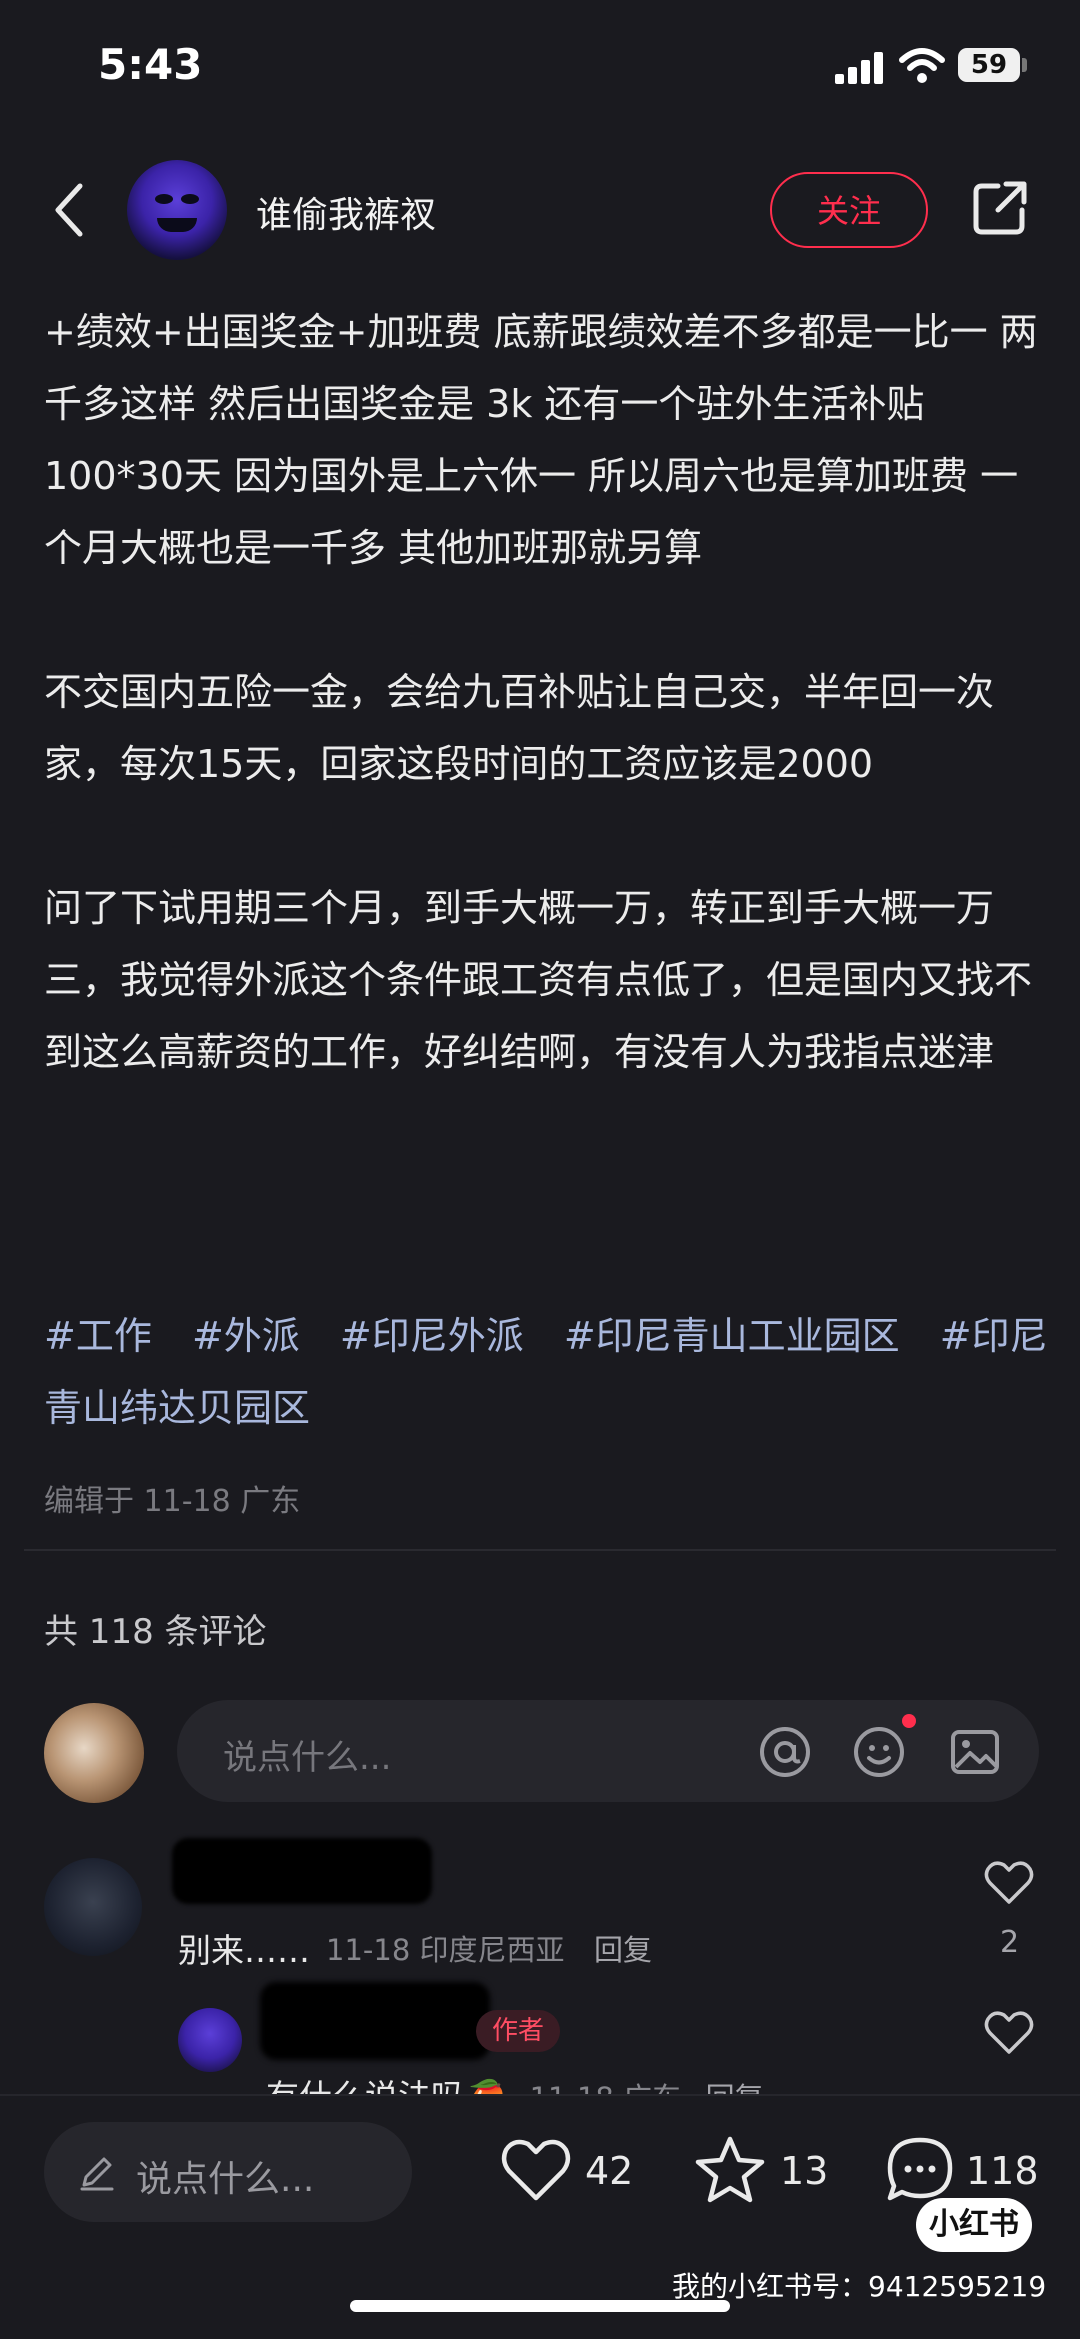 The image size is (1080, 2339). I want to click on post-tags: #工作 #外派 #印尼外派 #印尼青山工业园区 #印尼青山纬达贝园区, so click(549, 1372).